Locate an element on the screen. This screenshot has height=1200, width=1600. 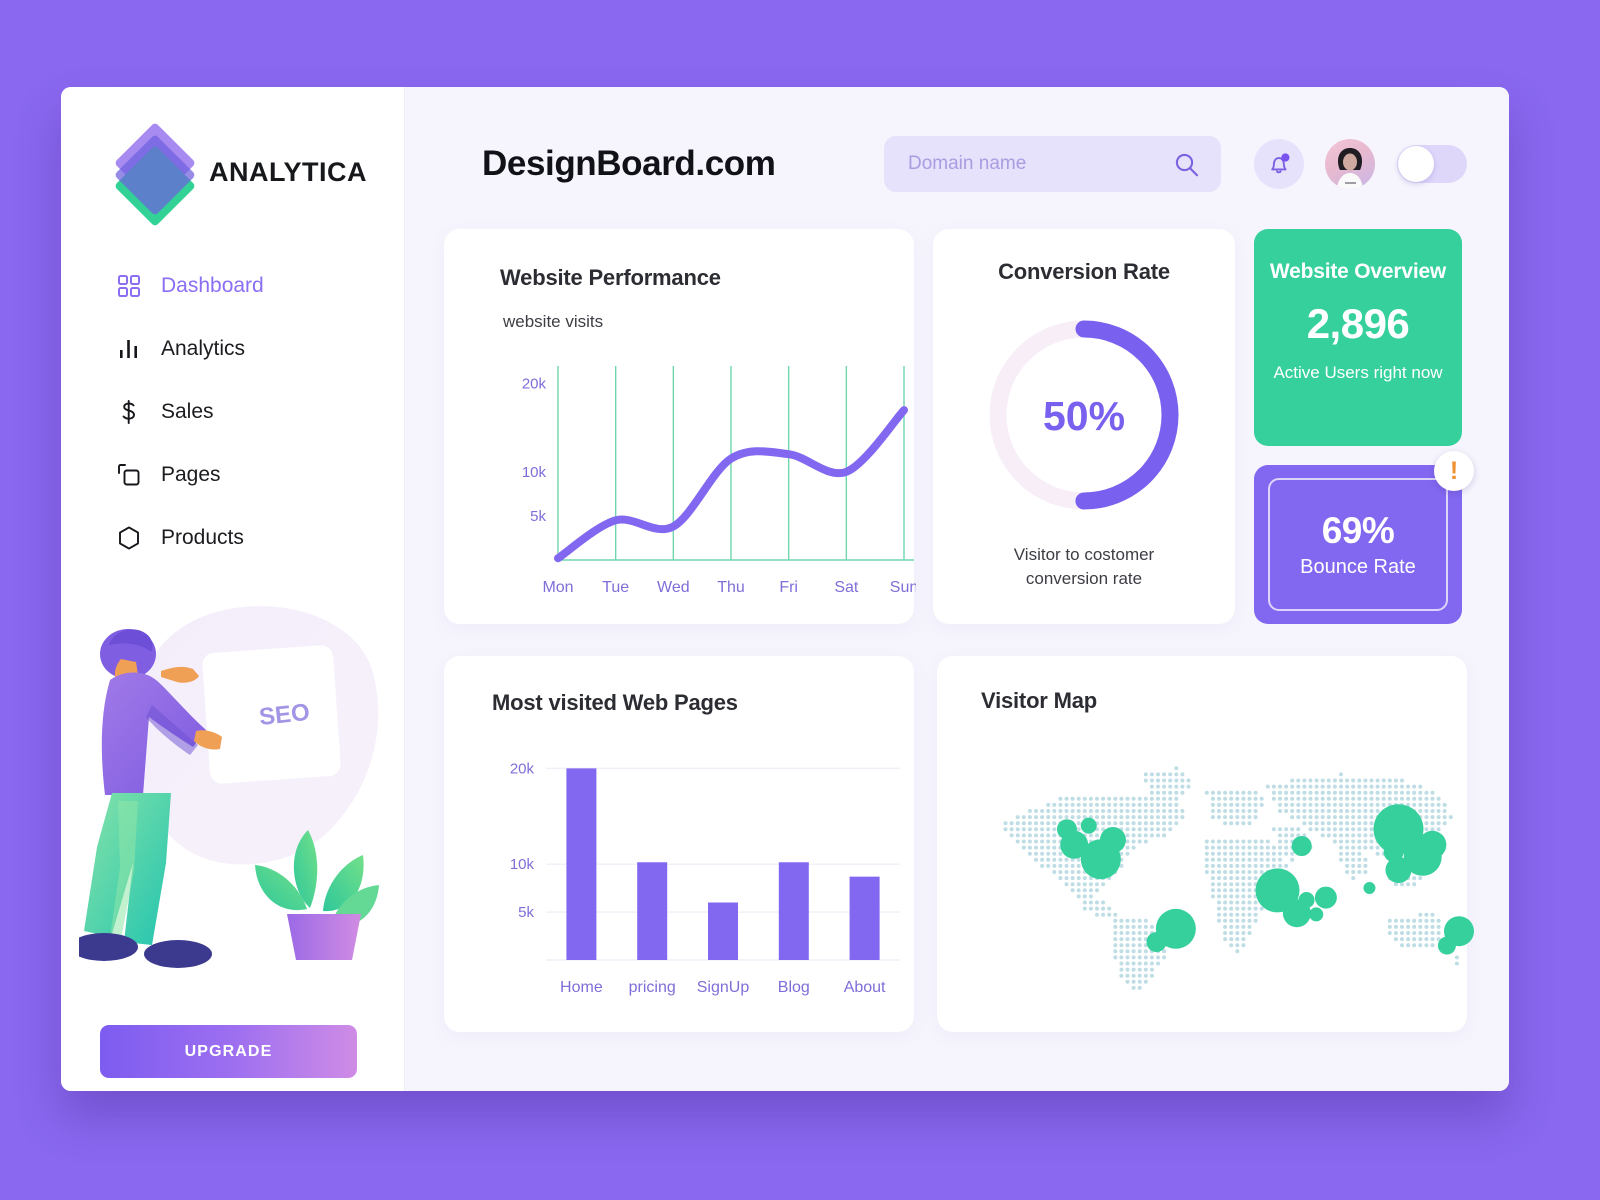
conversion-rate-donut-chart: 50% is located at coordinates (1084, 415).